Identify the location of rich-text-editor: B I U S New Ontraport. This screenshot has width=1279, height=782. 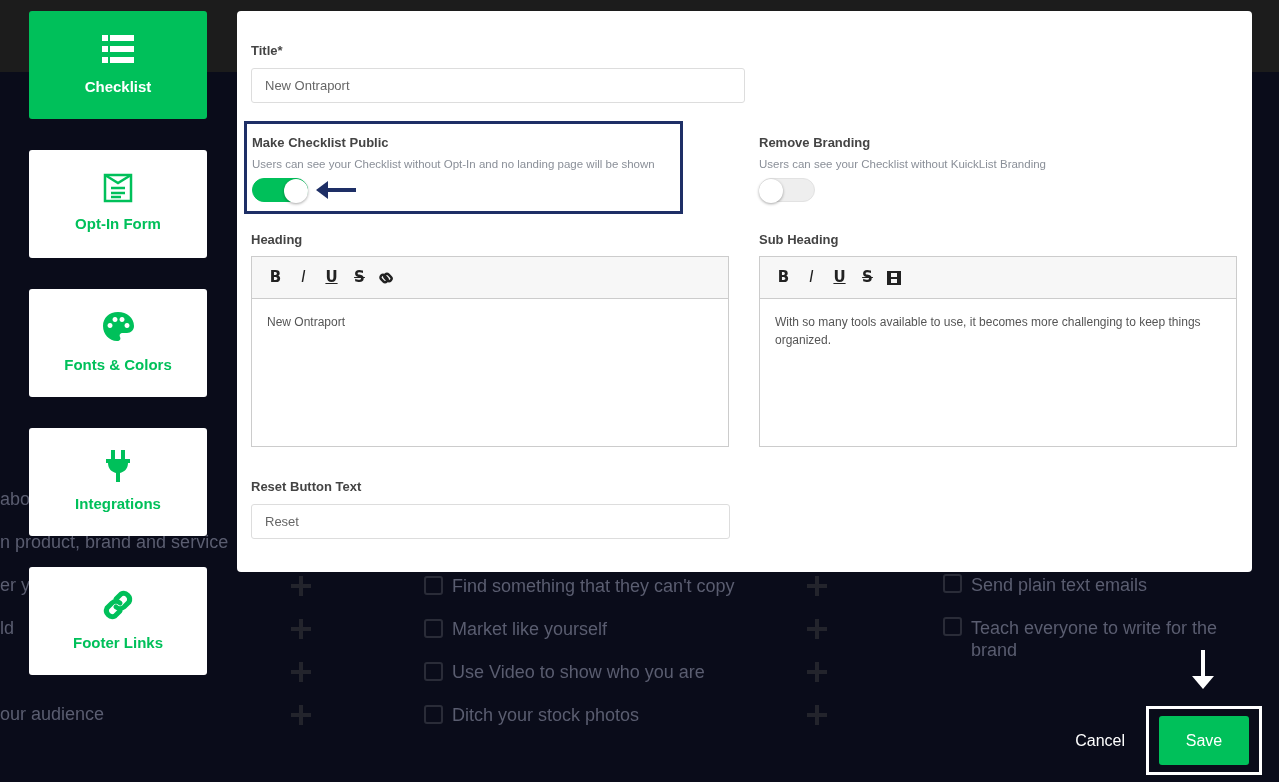
(490, 351).